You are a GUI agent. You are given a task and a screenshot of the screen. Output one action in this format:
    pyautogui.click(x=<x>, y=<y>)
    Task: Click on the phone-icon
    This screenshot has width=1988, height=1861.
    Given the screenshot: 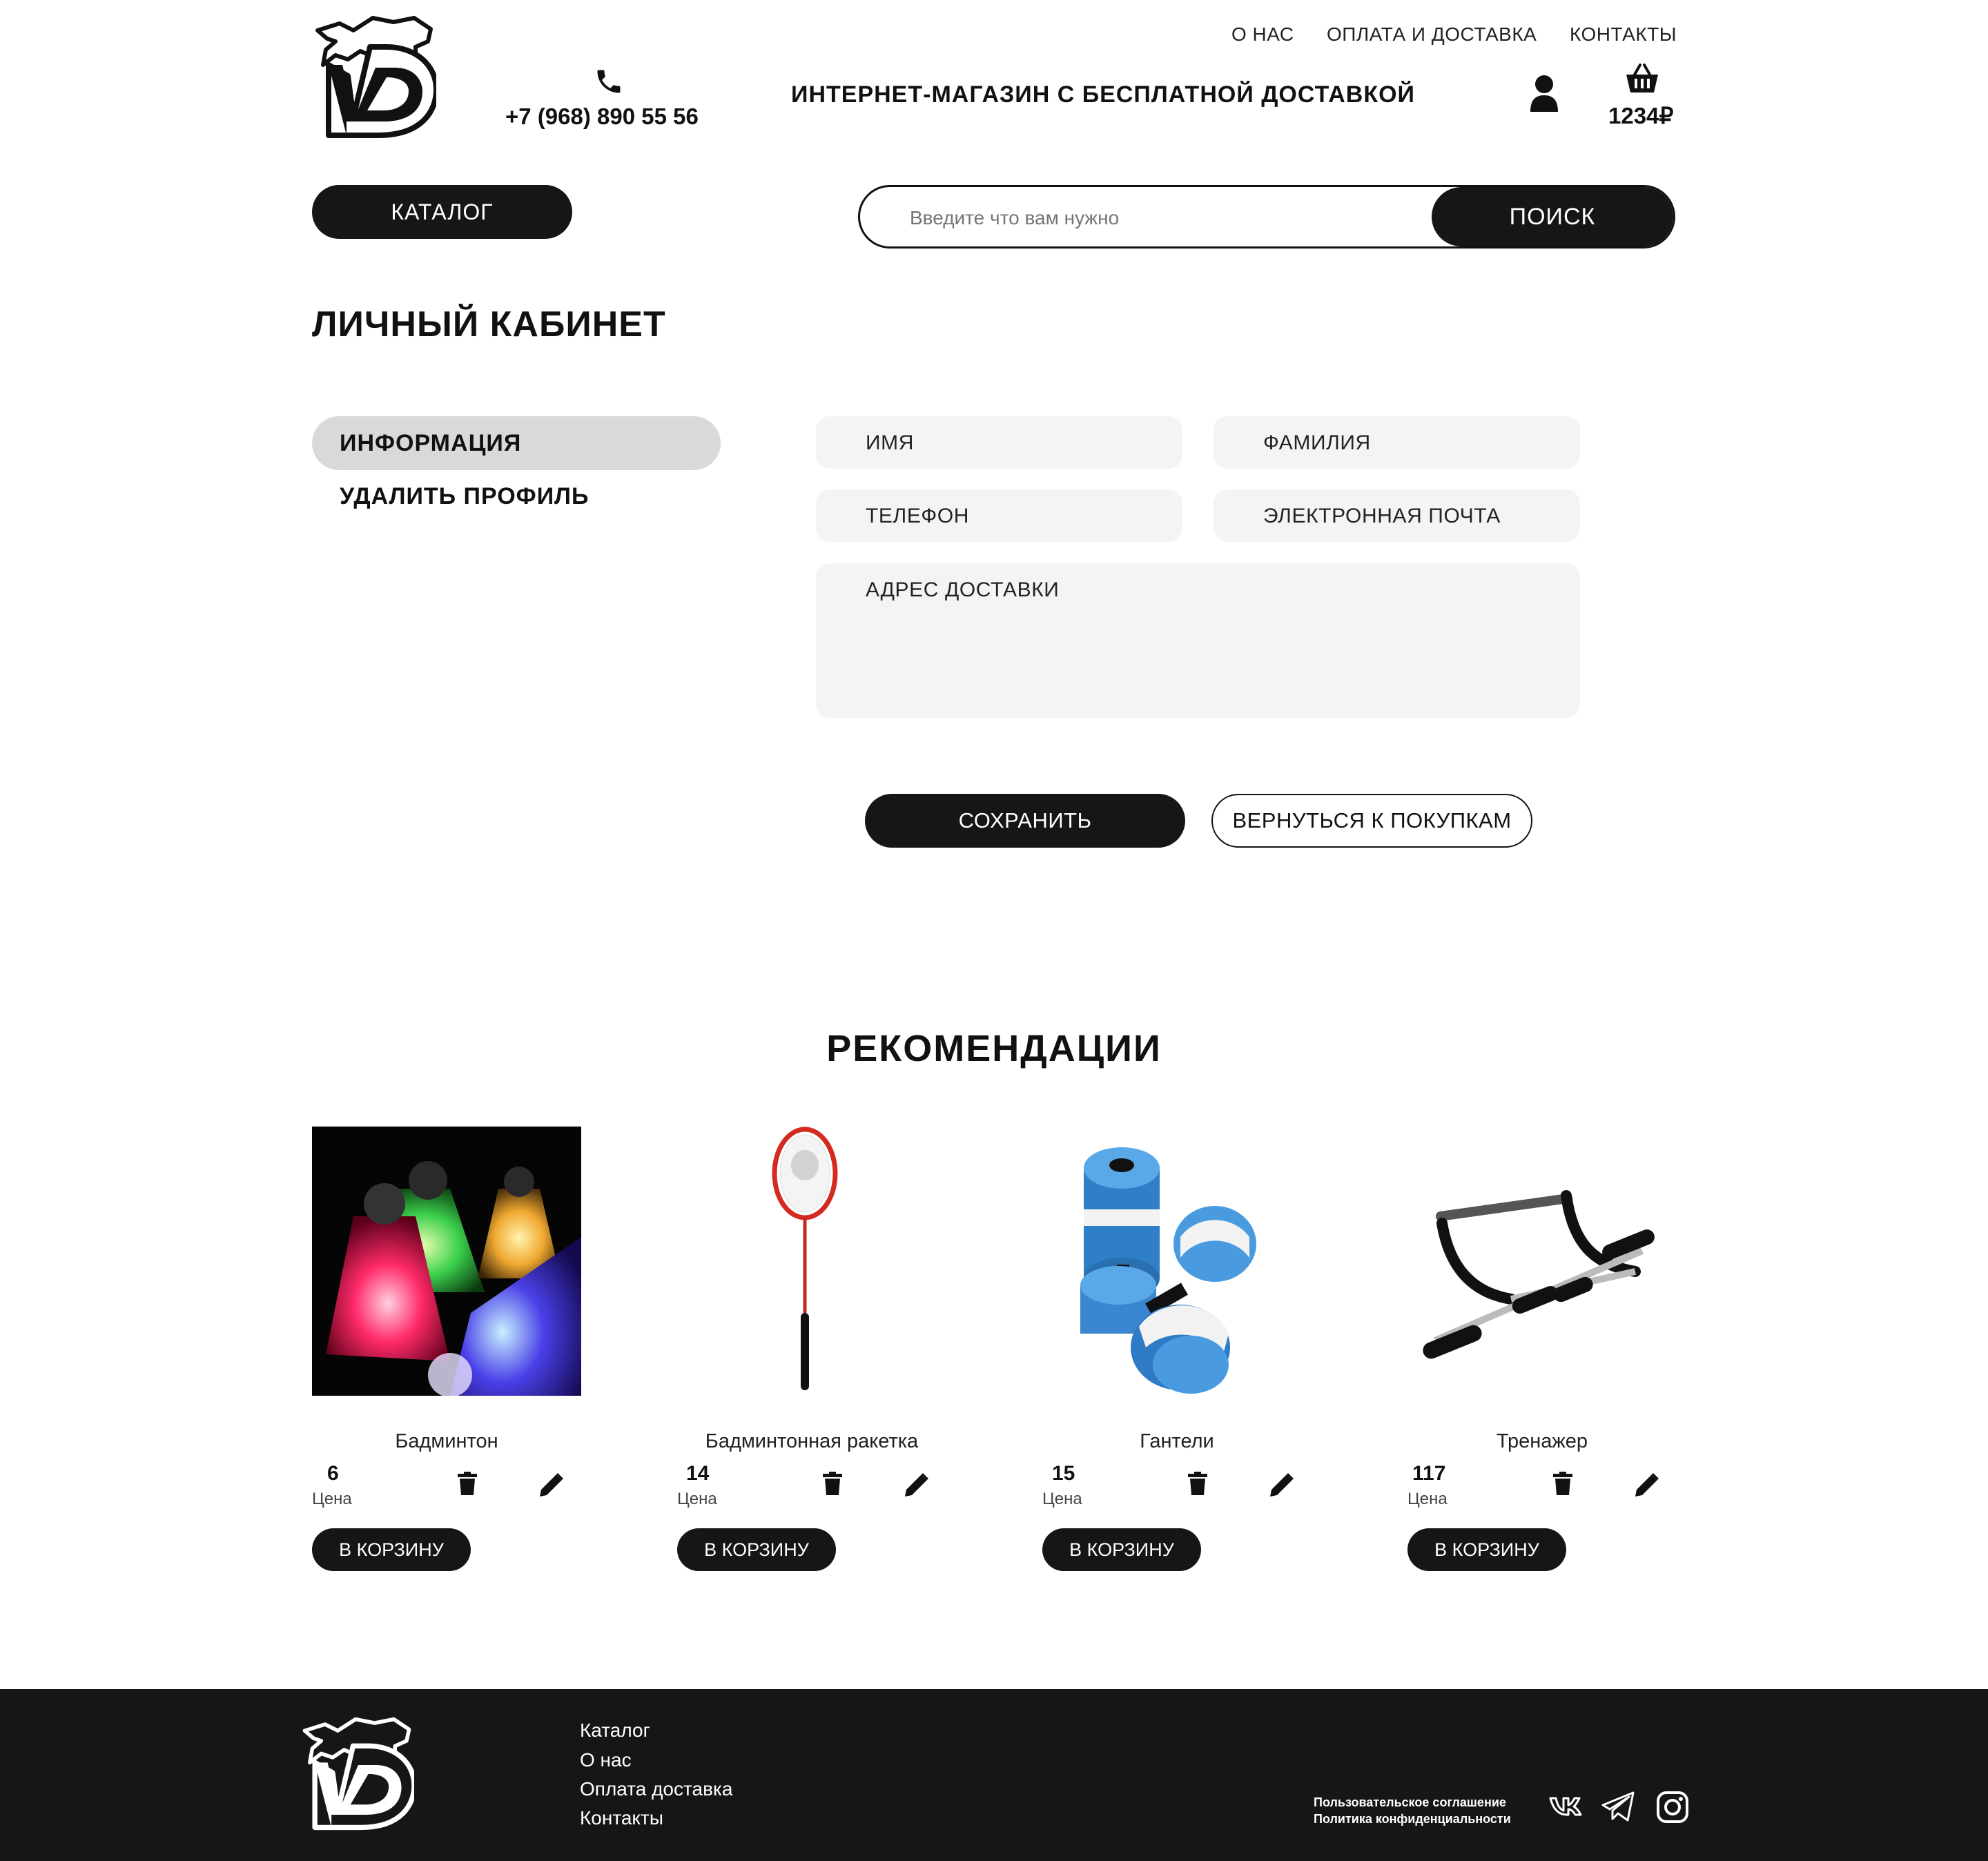 What is the action you would take?
    pyautogui.click(x=609, y=81)
    